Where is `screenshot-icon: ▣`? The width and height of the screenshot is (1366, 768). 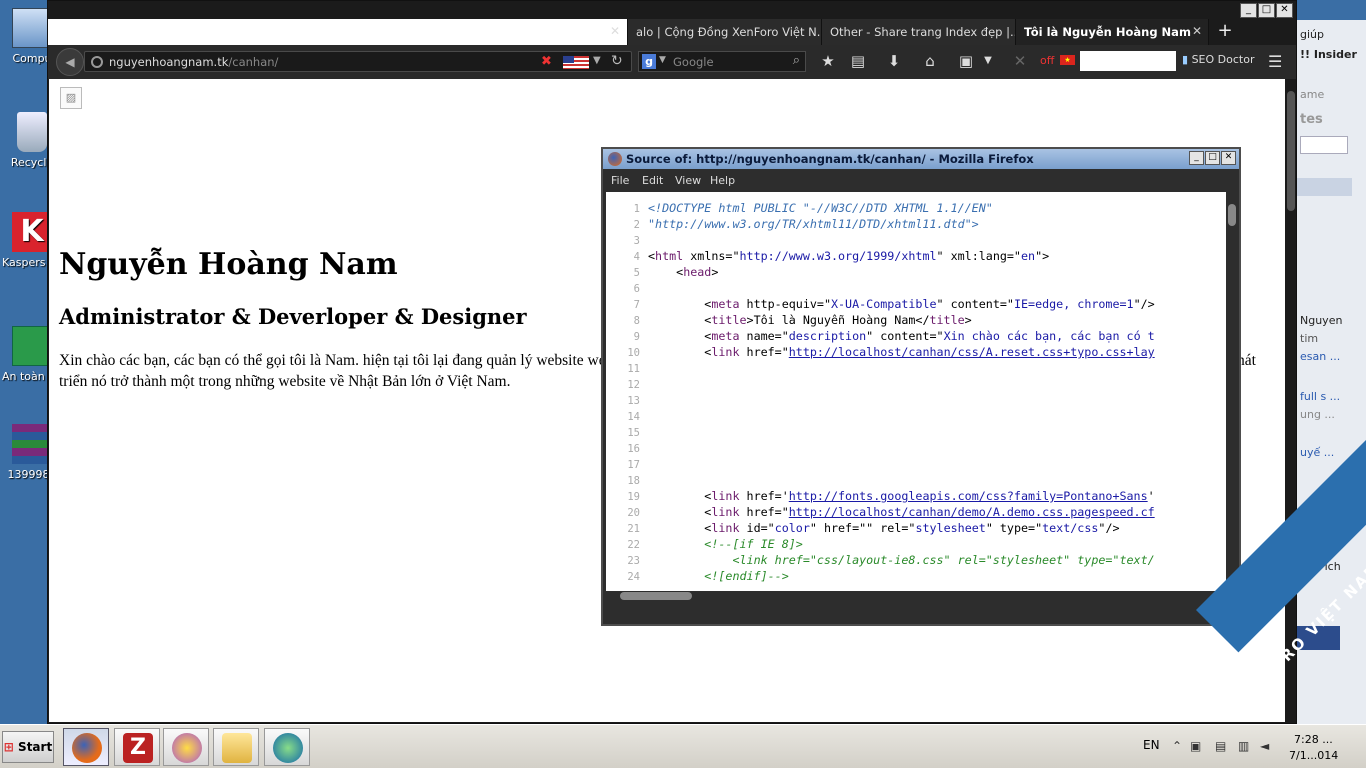
screenshot-icon: ▣ is located at coordinates (966, 61).